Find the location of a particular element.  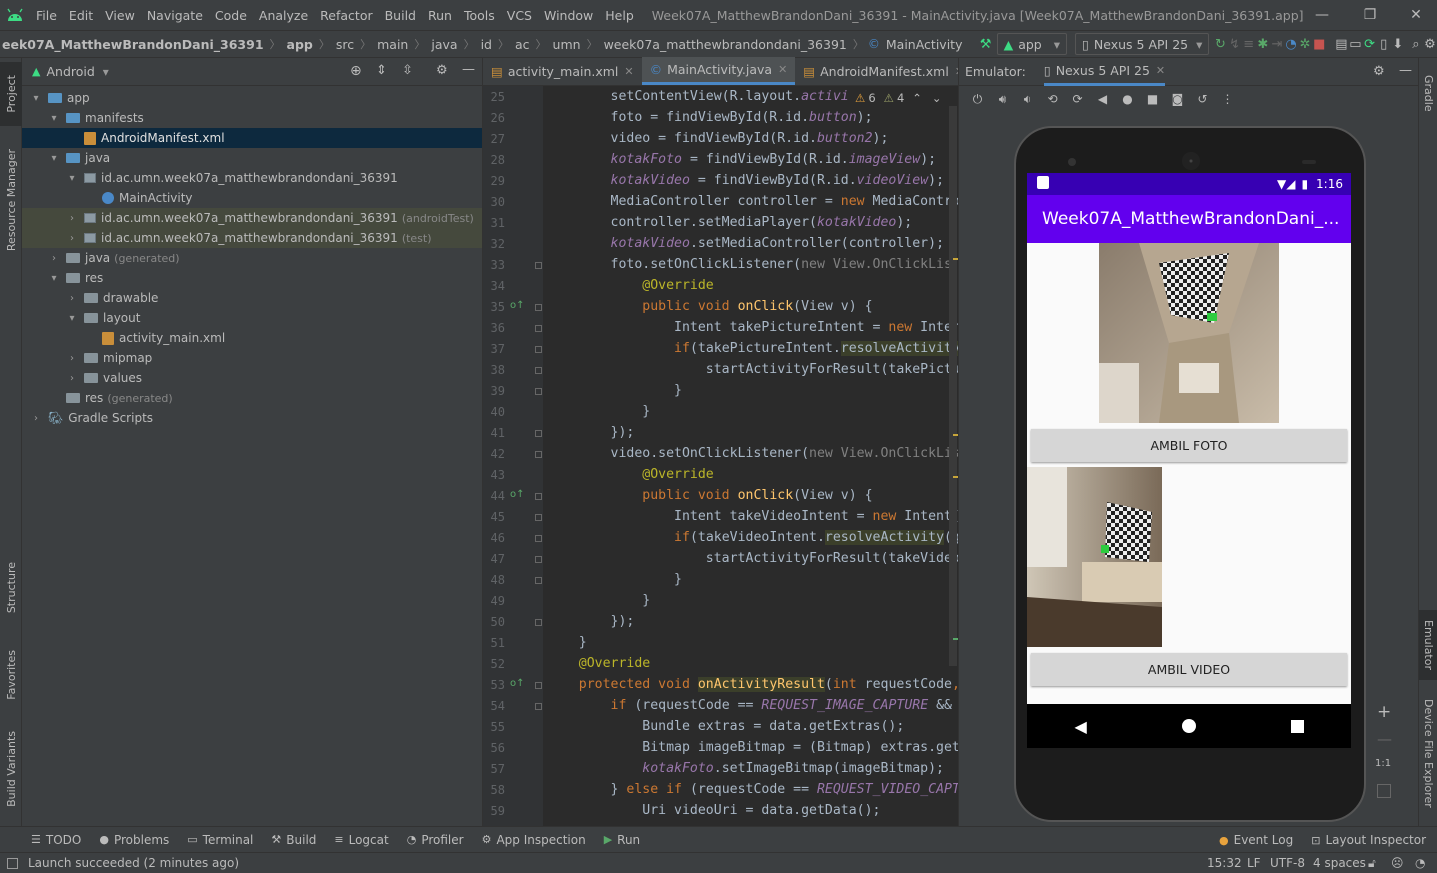

breadcrumb-item: week07a_matthewbrandondani_36391 is located at coordinates (725, 44).